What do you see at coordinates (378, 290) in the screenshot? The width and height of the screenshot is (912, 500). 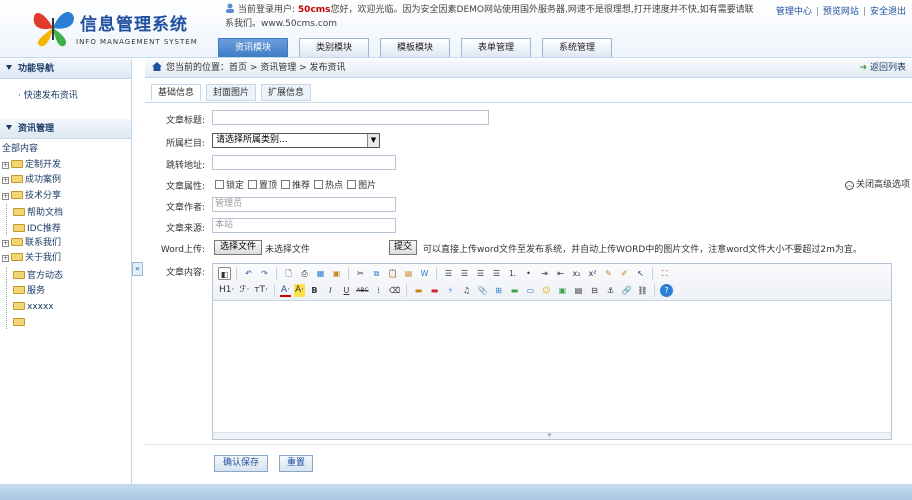 I see `line-height-icon: ⁞` at bounding box center [378, 290].